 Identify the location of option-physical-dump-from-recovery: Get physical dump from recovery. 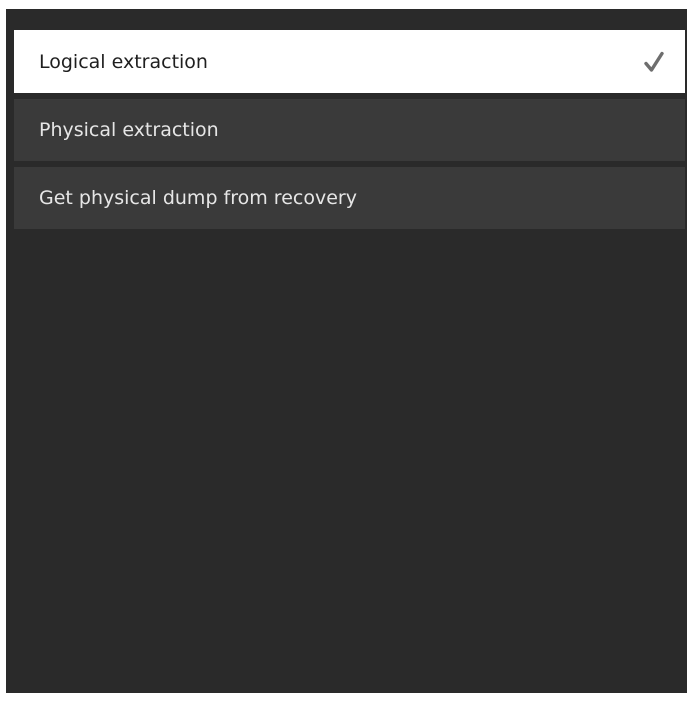
(349, 198).